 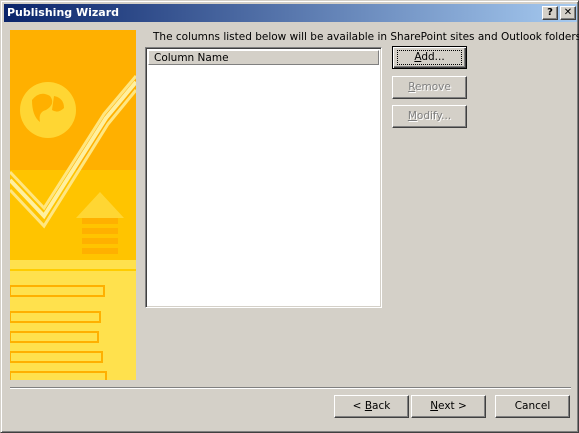 I want to click on back-button-label: < Back, so click(x=371, y=406).